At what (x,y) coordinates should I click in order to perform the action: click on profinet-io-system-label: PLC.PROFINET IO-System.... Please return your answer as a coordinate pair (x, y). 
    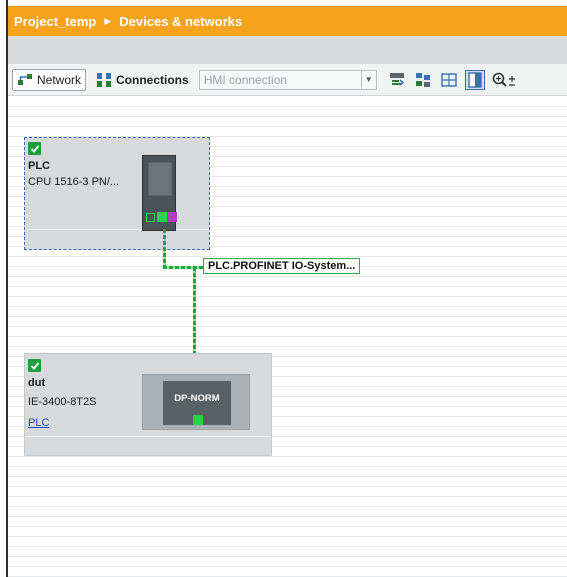
    Looking at the image, I should click on (282, 266).